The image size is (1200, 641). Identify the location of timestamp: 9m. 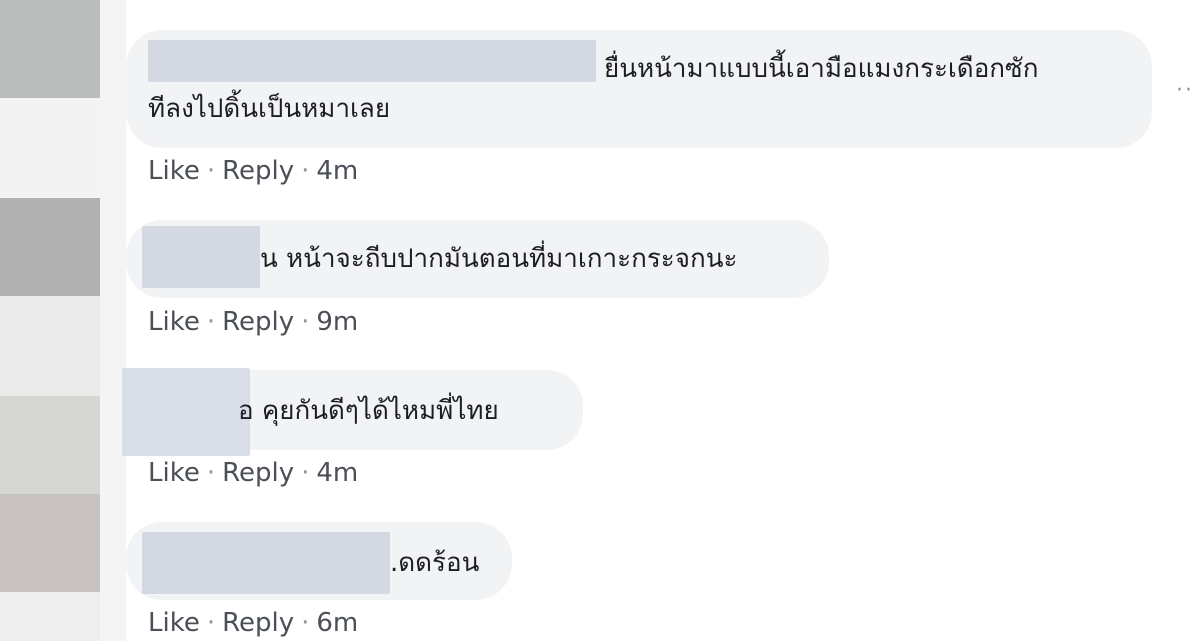
(337, 322).